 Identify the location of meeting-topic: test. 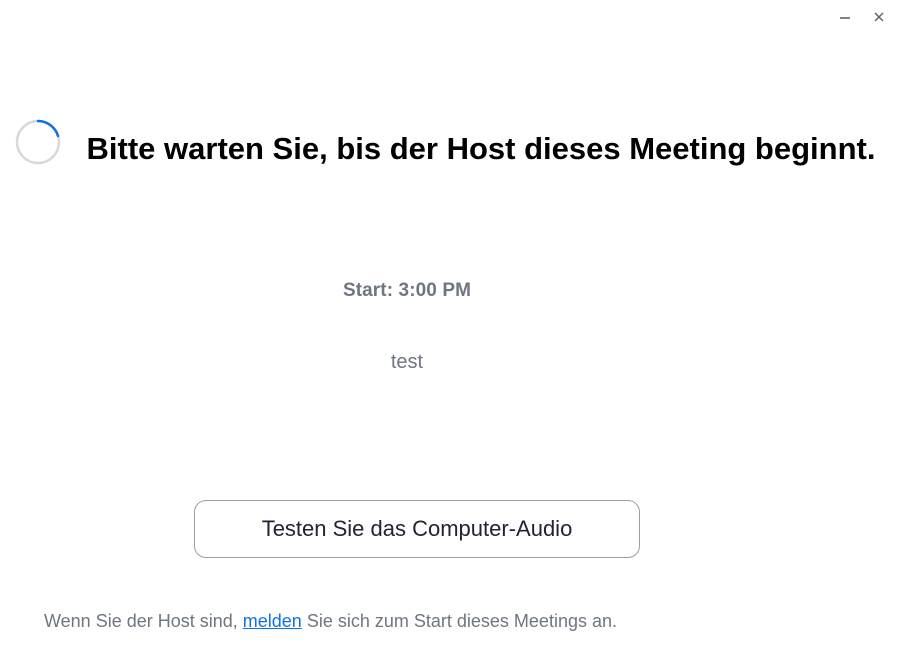
(407, 362).